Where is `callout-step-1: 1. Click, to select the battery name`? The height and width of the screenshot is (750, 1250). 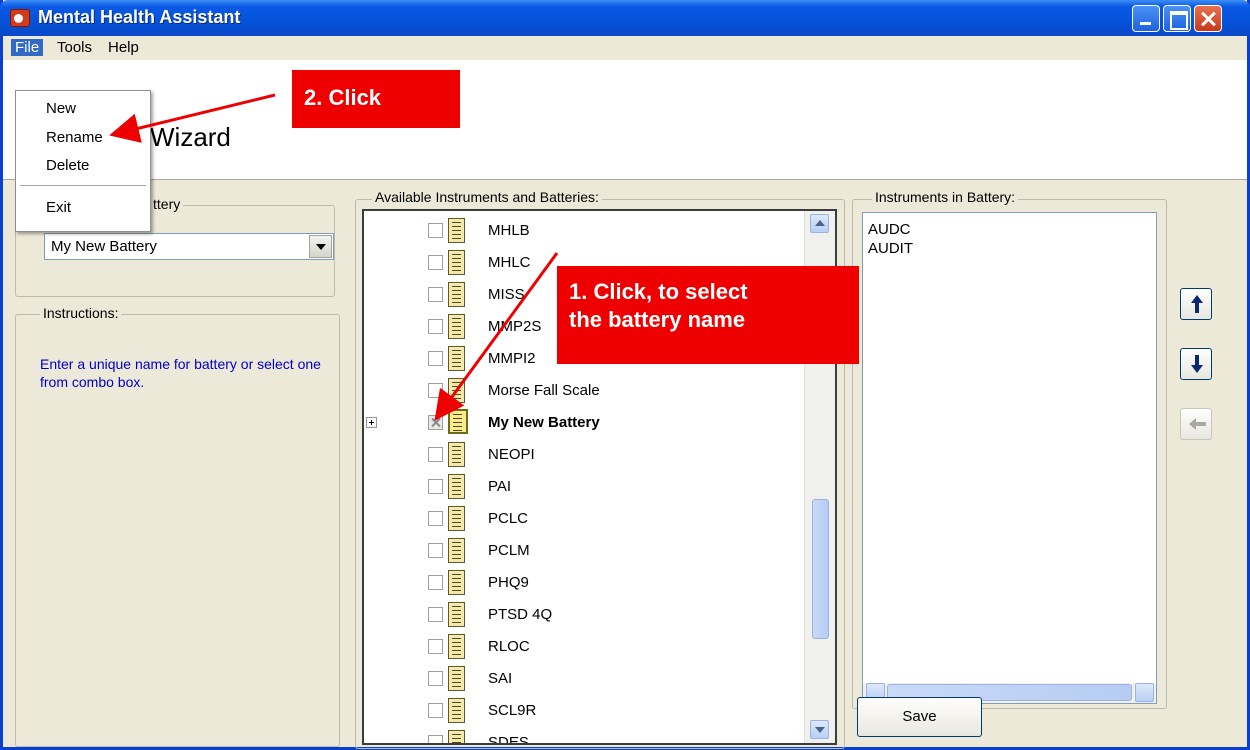 callout-step-1: 1. Click, to select the battery name is located at coordinates (708, 315).